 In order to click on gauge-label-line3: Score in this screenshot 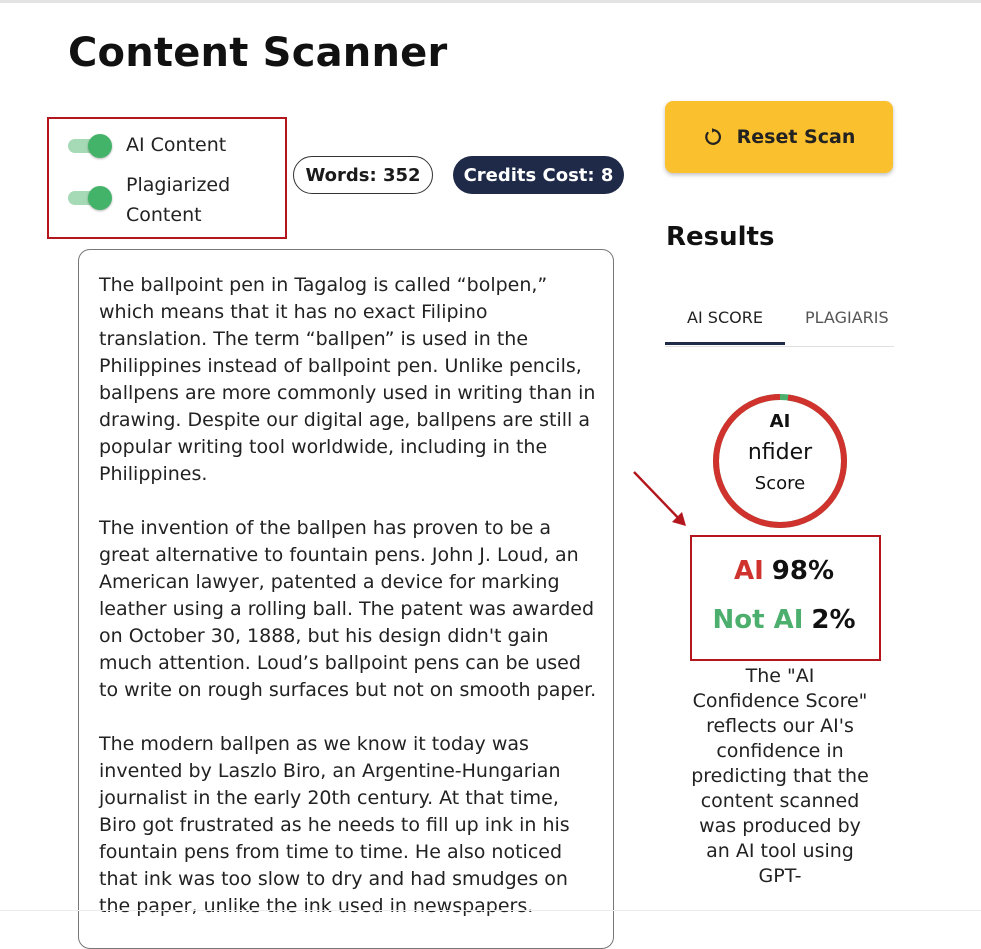, I will do `click(780, 483)`.